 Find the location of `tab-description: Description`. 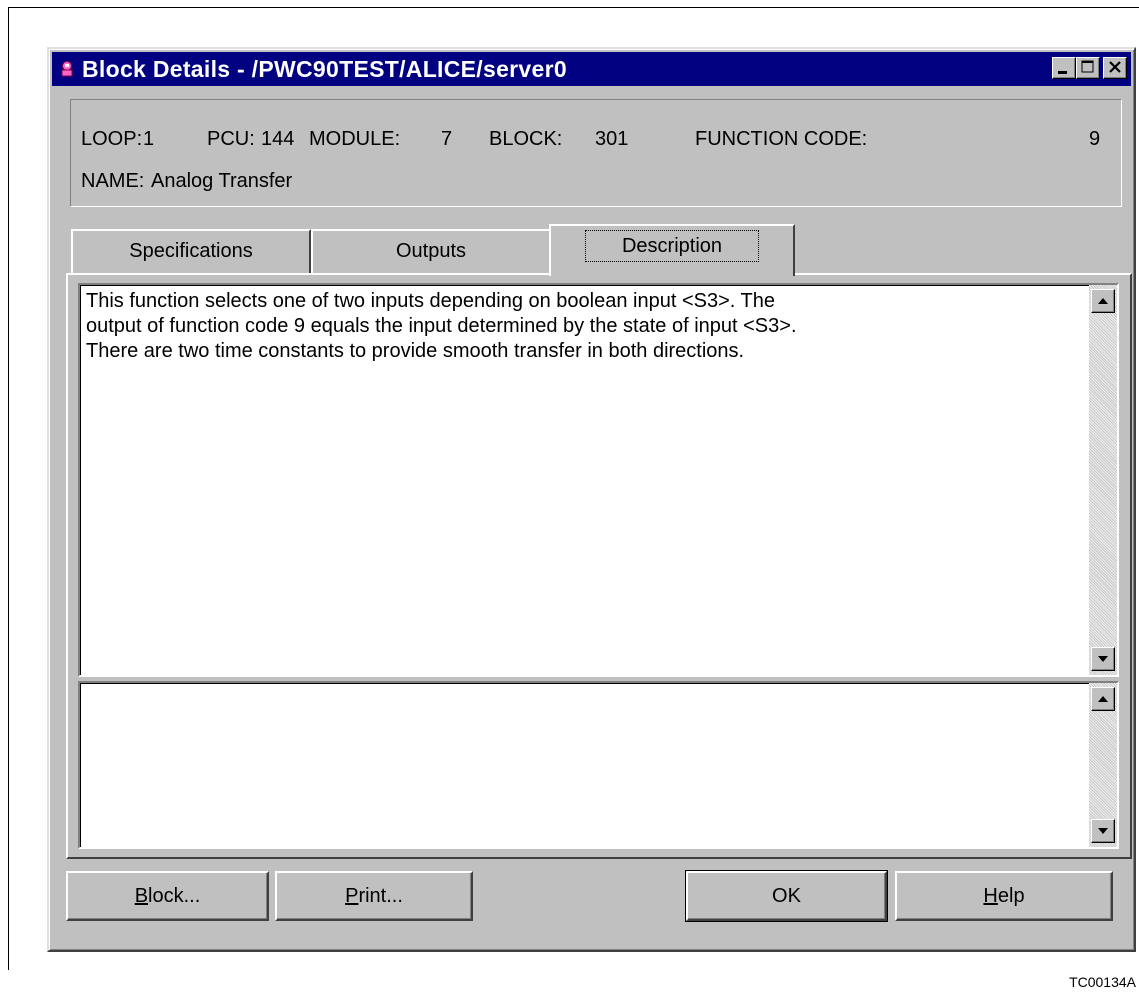

tab-description: Description is located at coordinates (672, 250).